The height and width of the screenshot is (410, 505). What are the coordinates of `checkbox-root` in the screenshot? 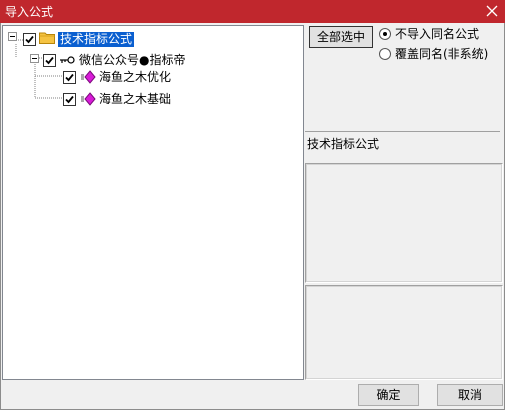 It's located at (29, 39).